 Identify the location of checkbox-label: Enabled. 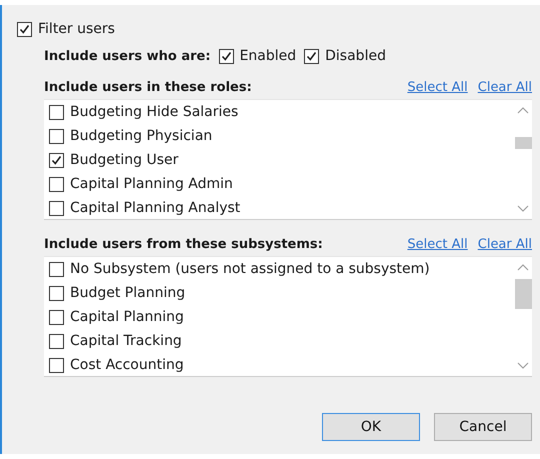
(268, 56).